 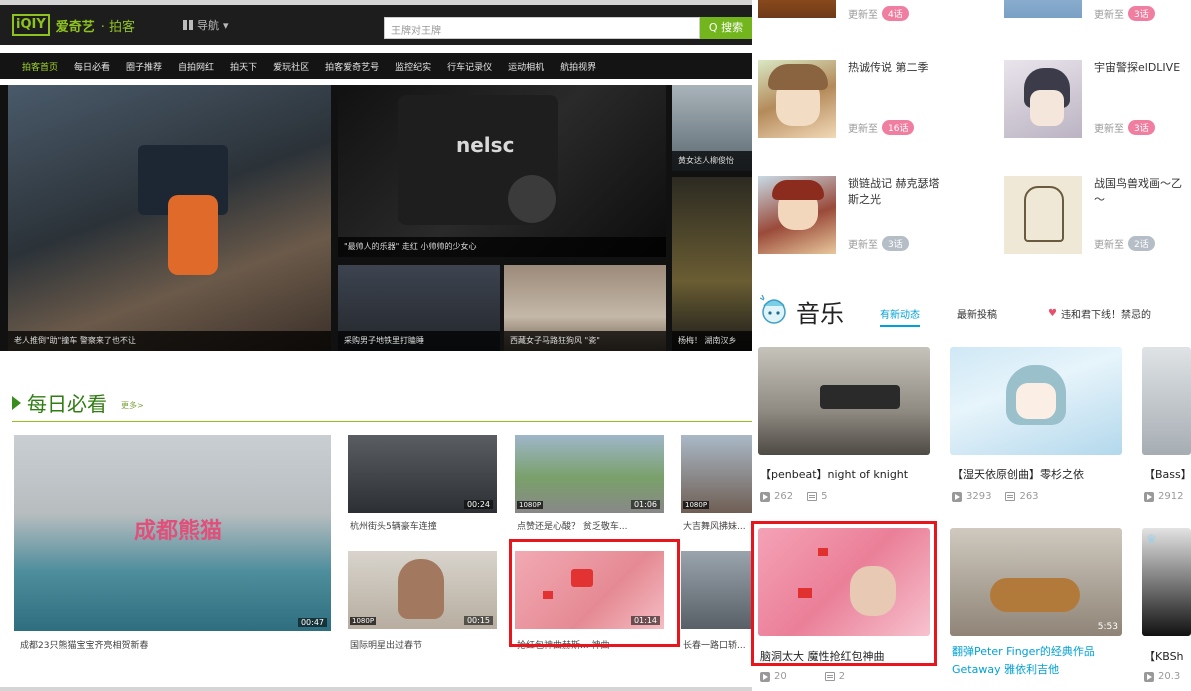 I want to click on music-video-title: 【KBSh, so click(x=1167, y=656).